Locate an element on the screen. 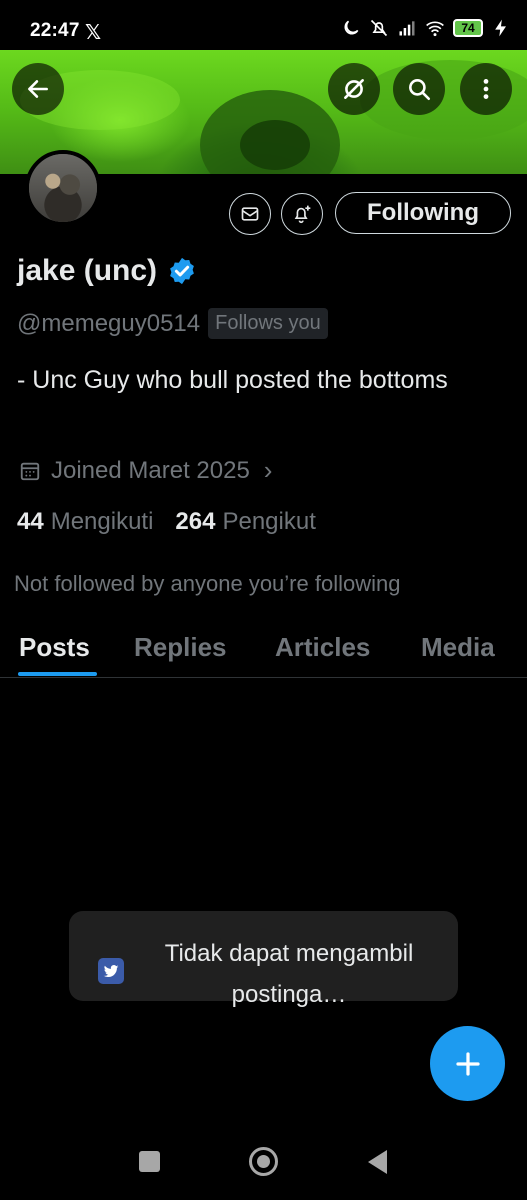 This screenshot has height=1200, width=527. display-name: jake (unc) is located at coordinates (87, 270).